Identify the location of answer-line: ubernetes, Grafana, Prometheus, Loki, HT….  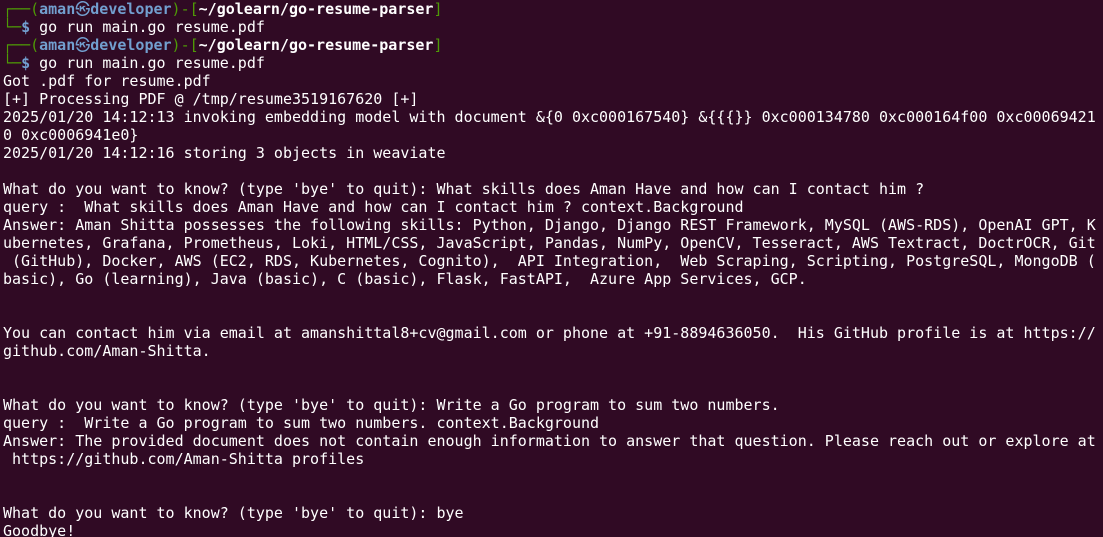
(549, 243).